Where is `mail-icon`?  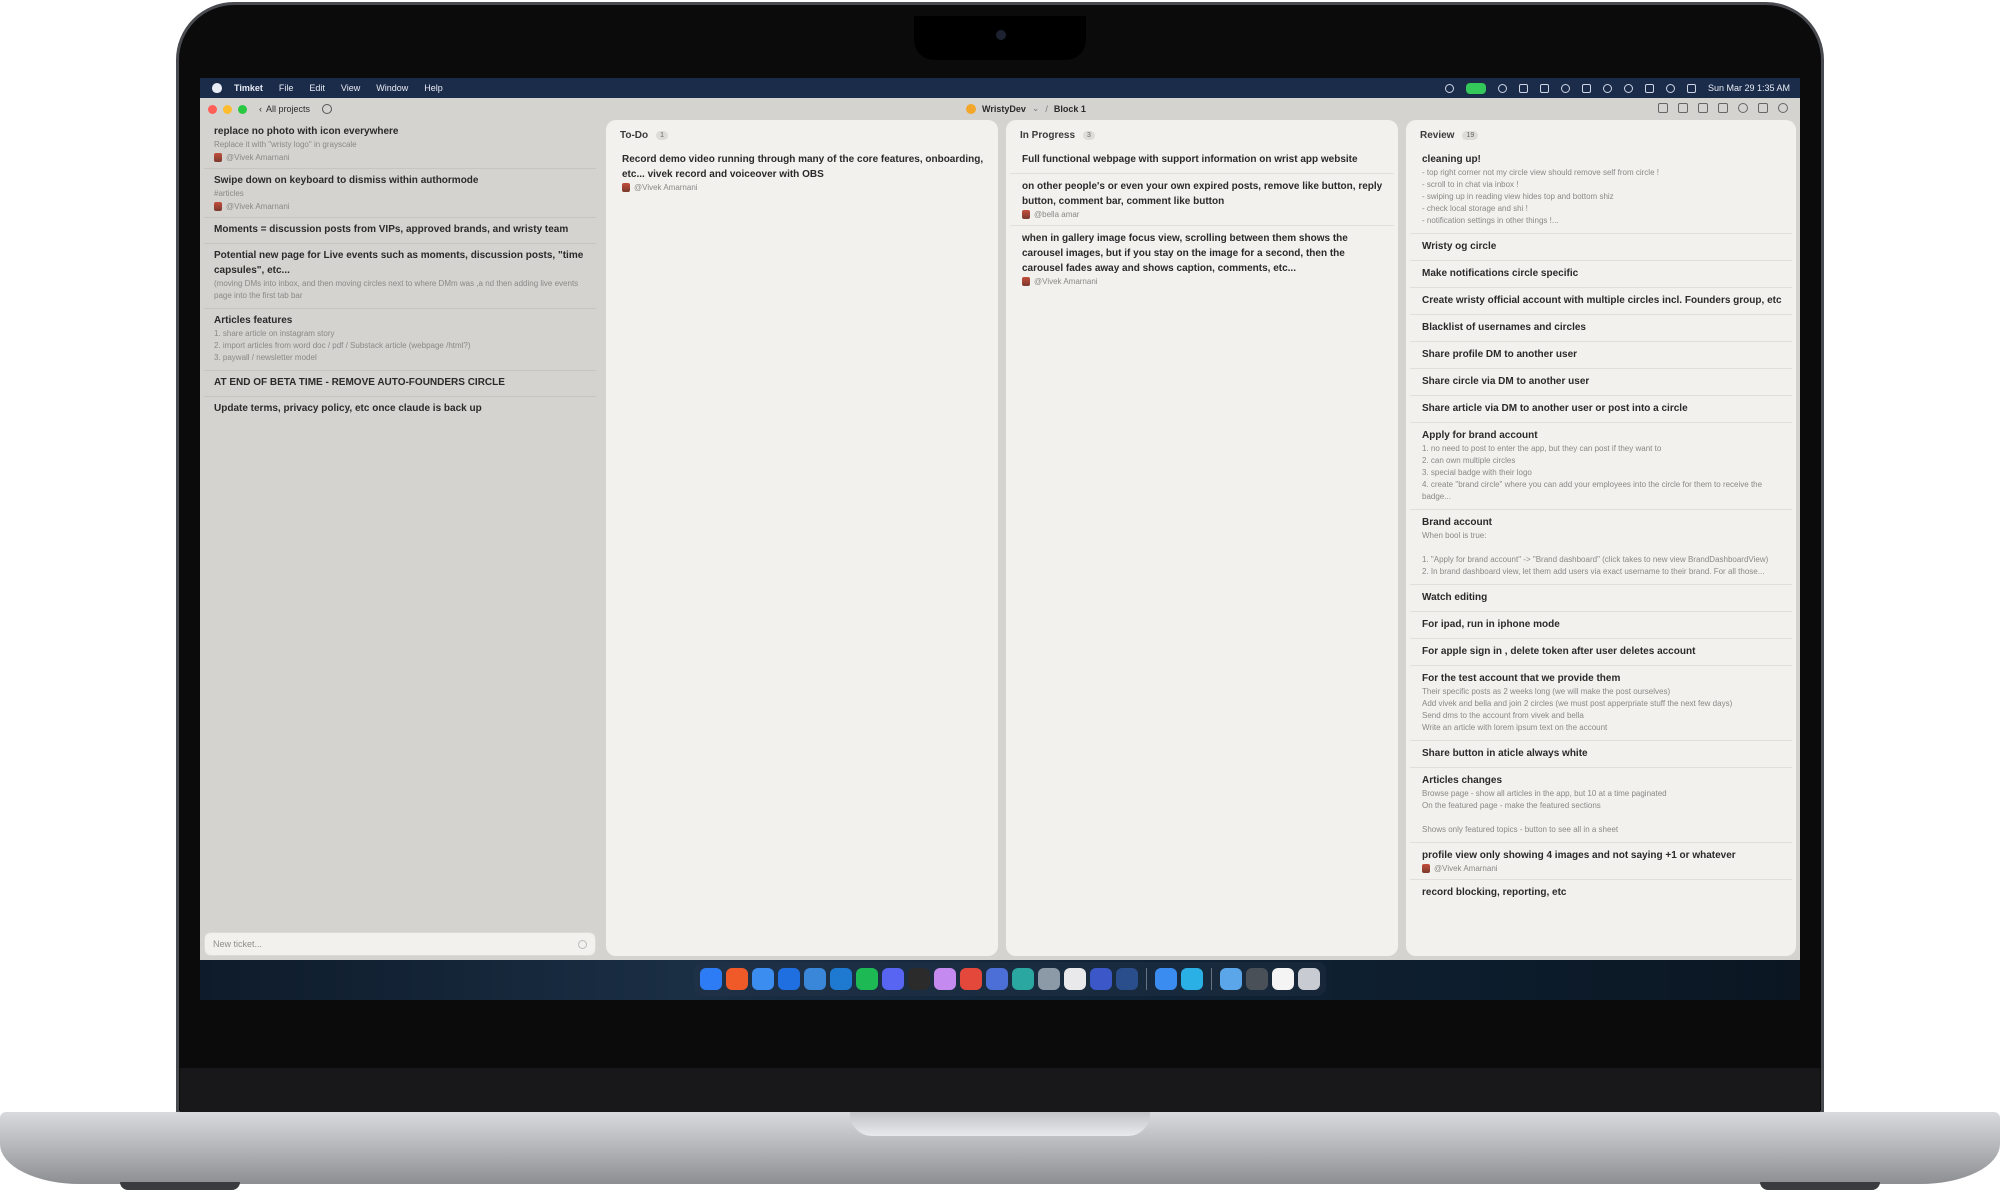
mail-icon is located at coordinates (1166, 979).